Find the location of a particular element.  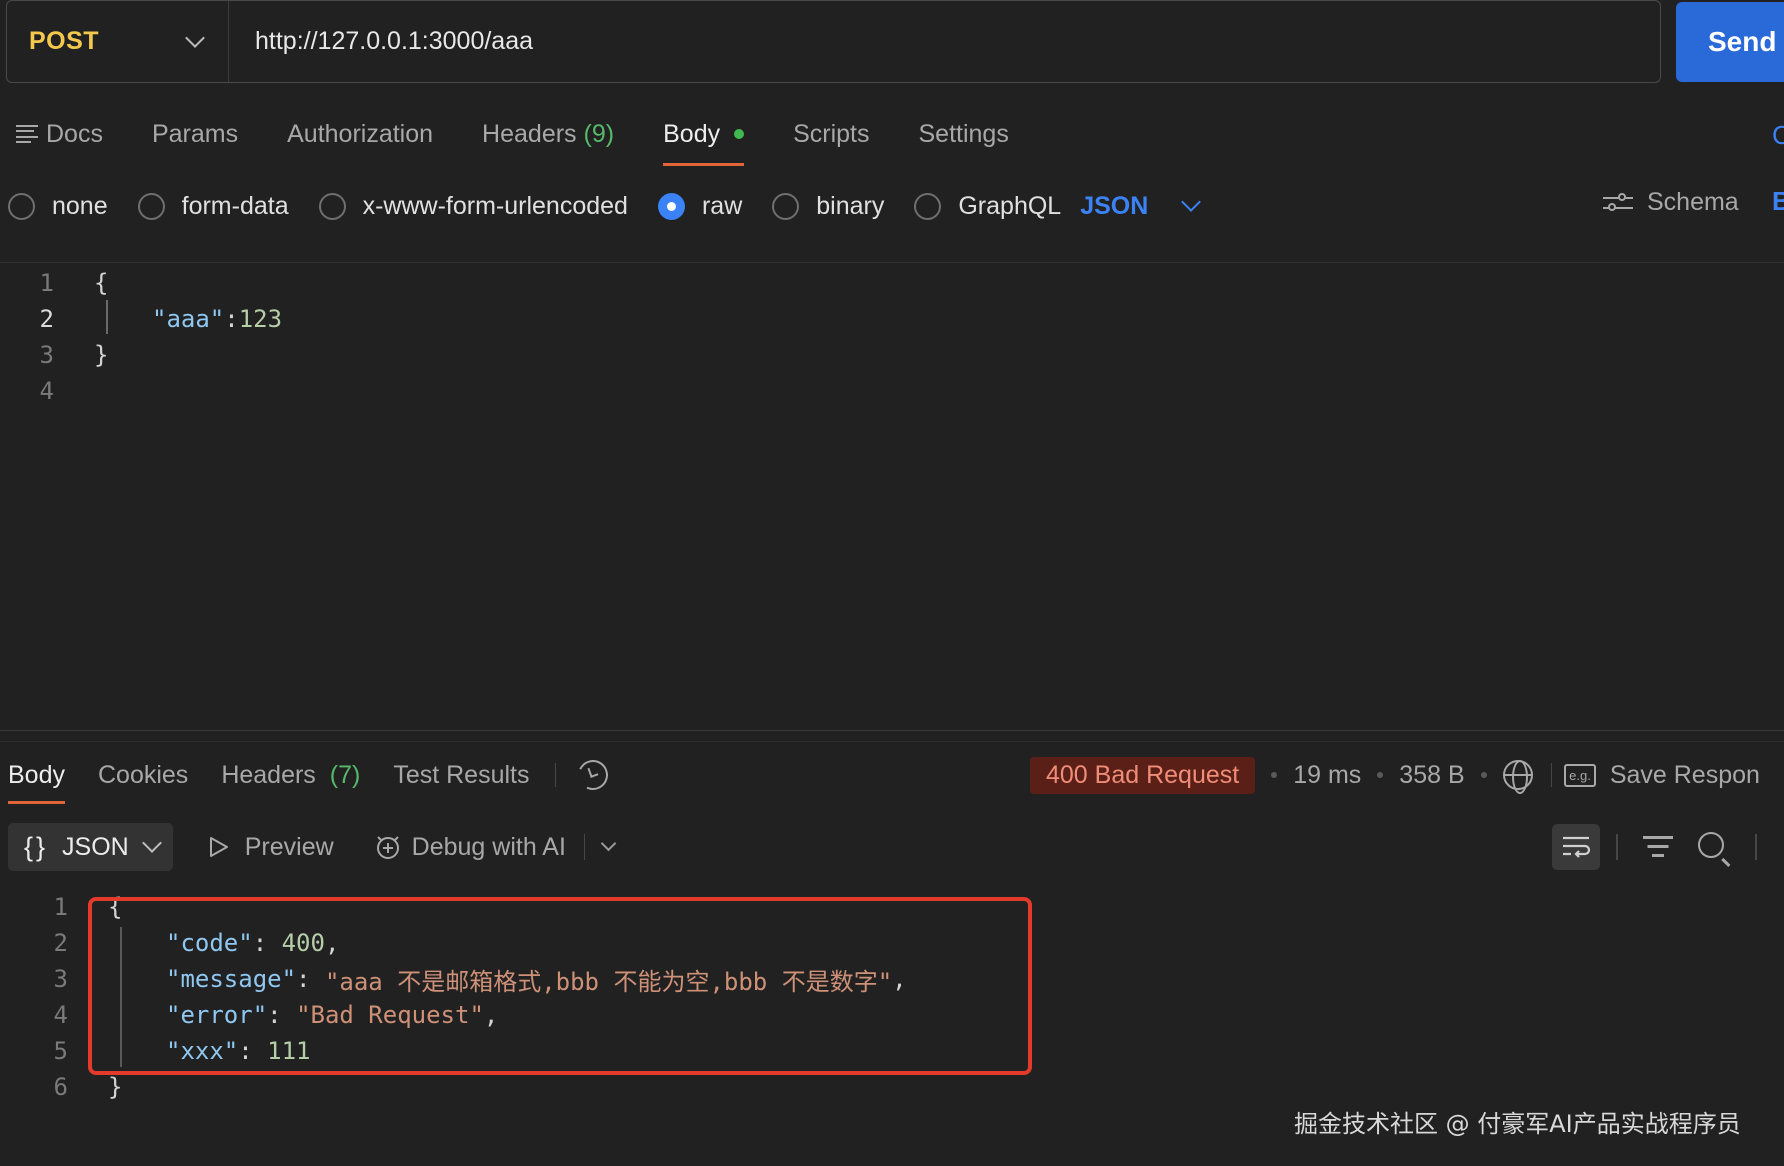

raw-format-label: JSON is located at coordinates (1114, 205).